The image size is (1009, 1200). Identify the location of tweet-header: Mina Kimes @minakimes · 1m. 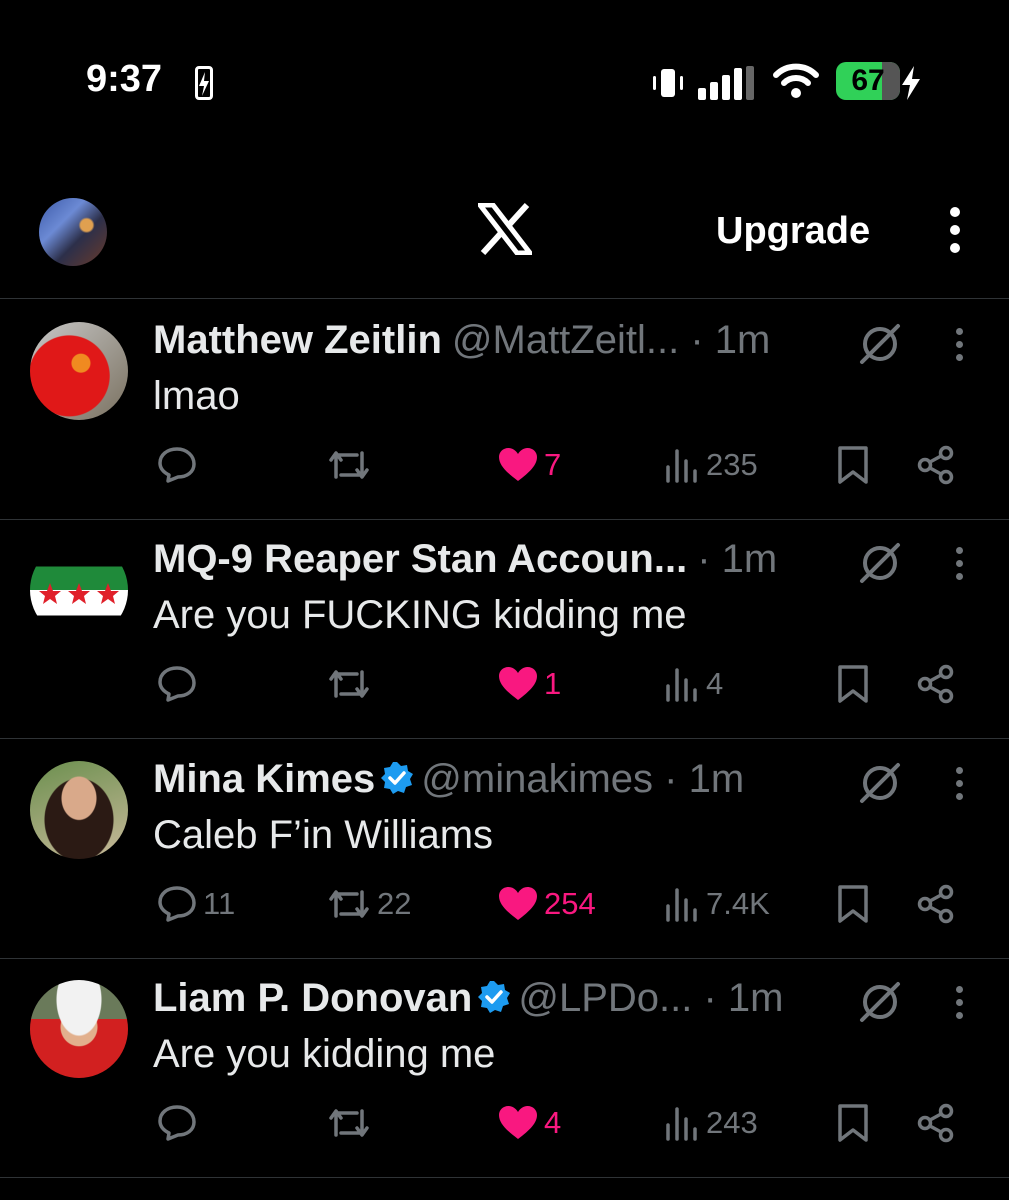
(448, 781).